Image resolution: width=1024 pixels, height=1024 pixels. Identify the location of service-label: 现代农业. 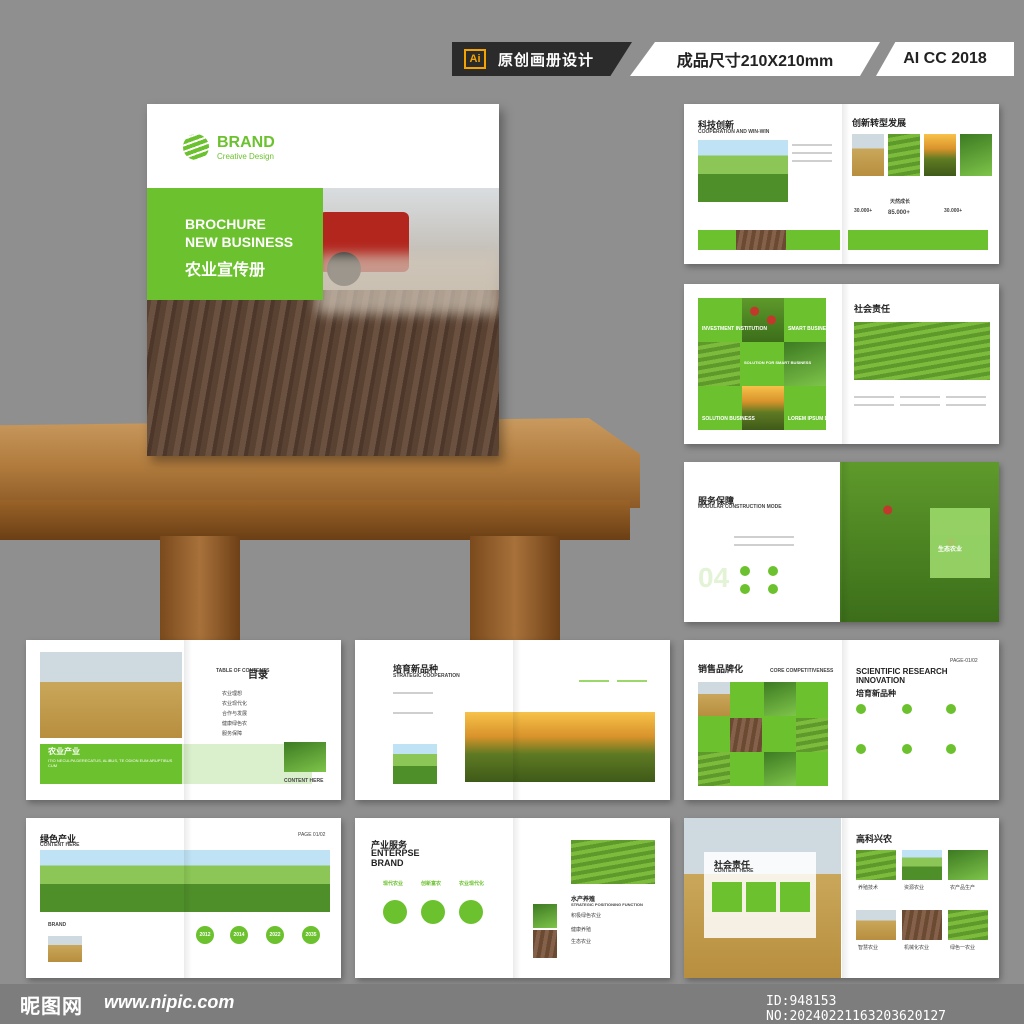
(393, 884).